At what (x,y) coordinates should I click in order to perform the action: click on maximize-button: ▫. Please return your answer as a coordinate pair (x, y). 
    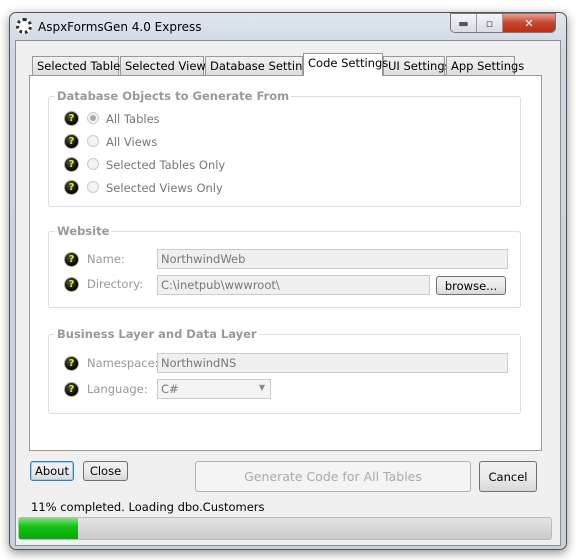
    Looking at the image, I should click on (490, 23).